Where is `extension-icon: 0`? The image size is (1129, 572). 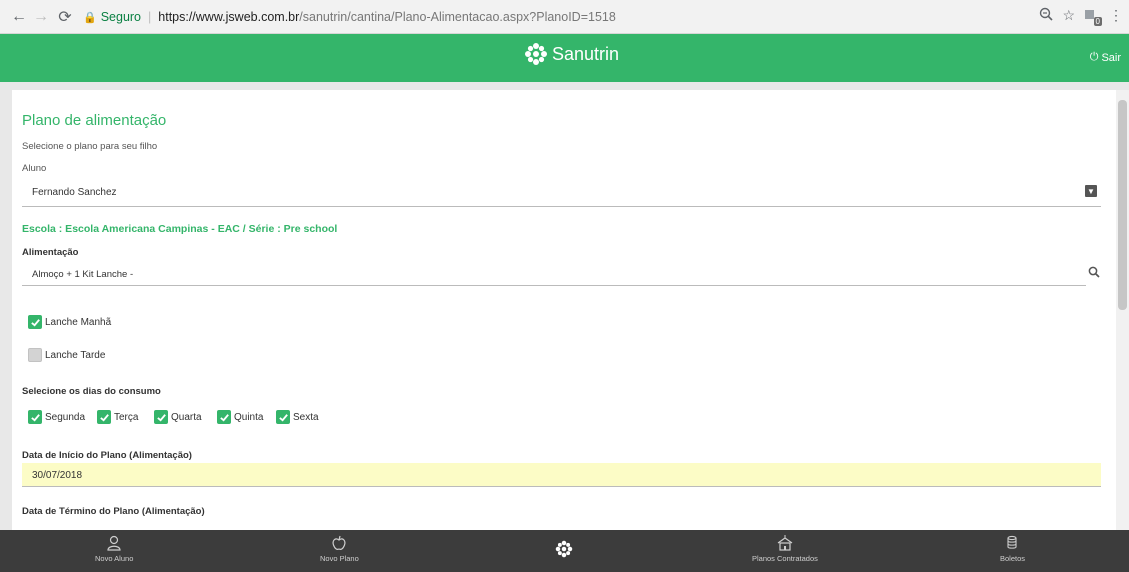 extension-icon: 0 is located at coordinates (1093, 17).